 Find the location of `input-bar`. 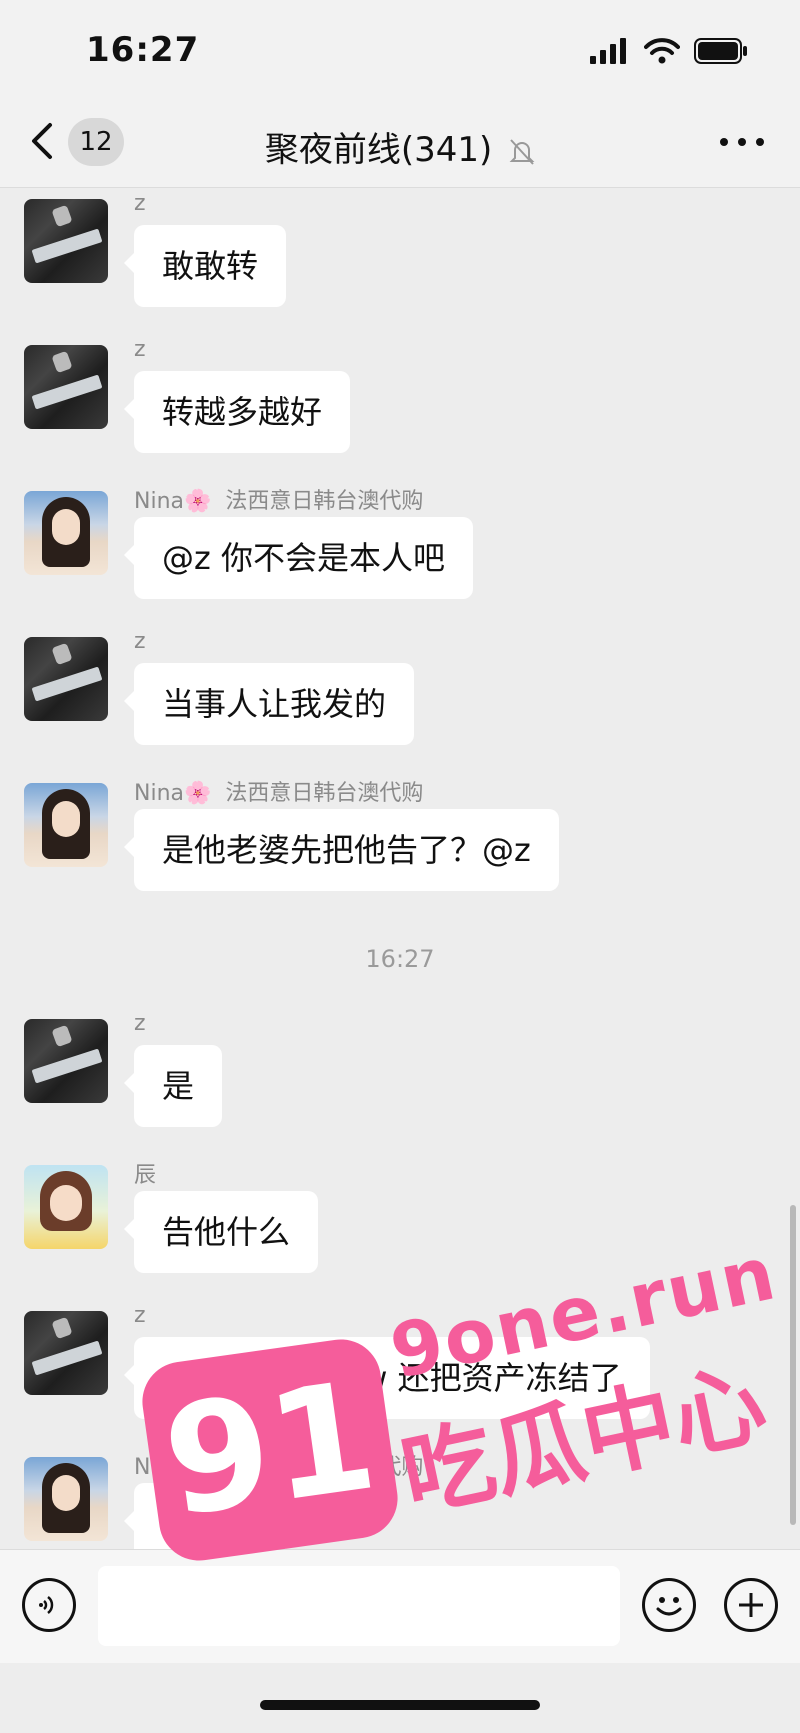

input-bar is located at coordinates (400, 1606).